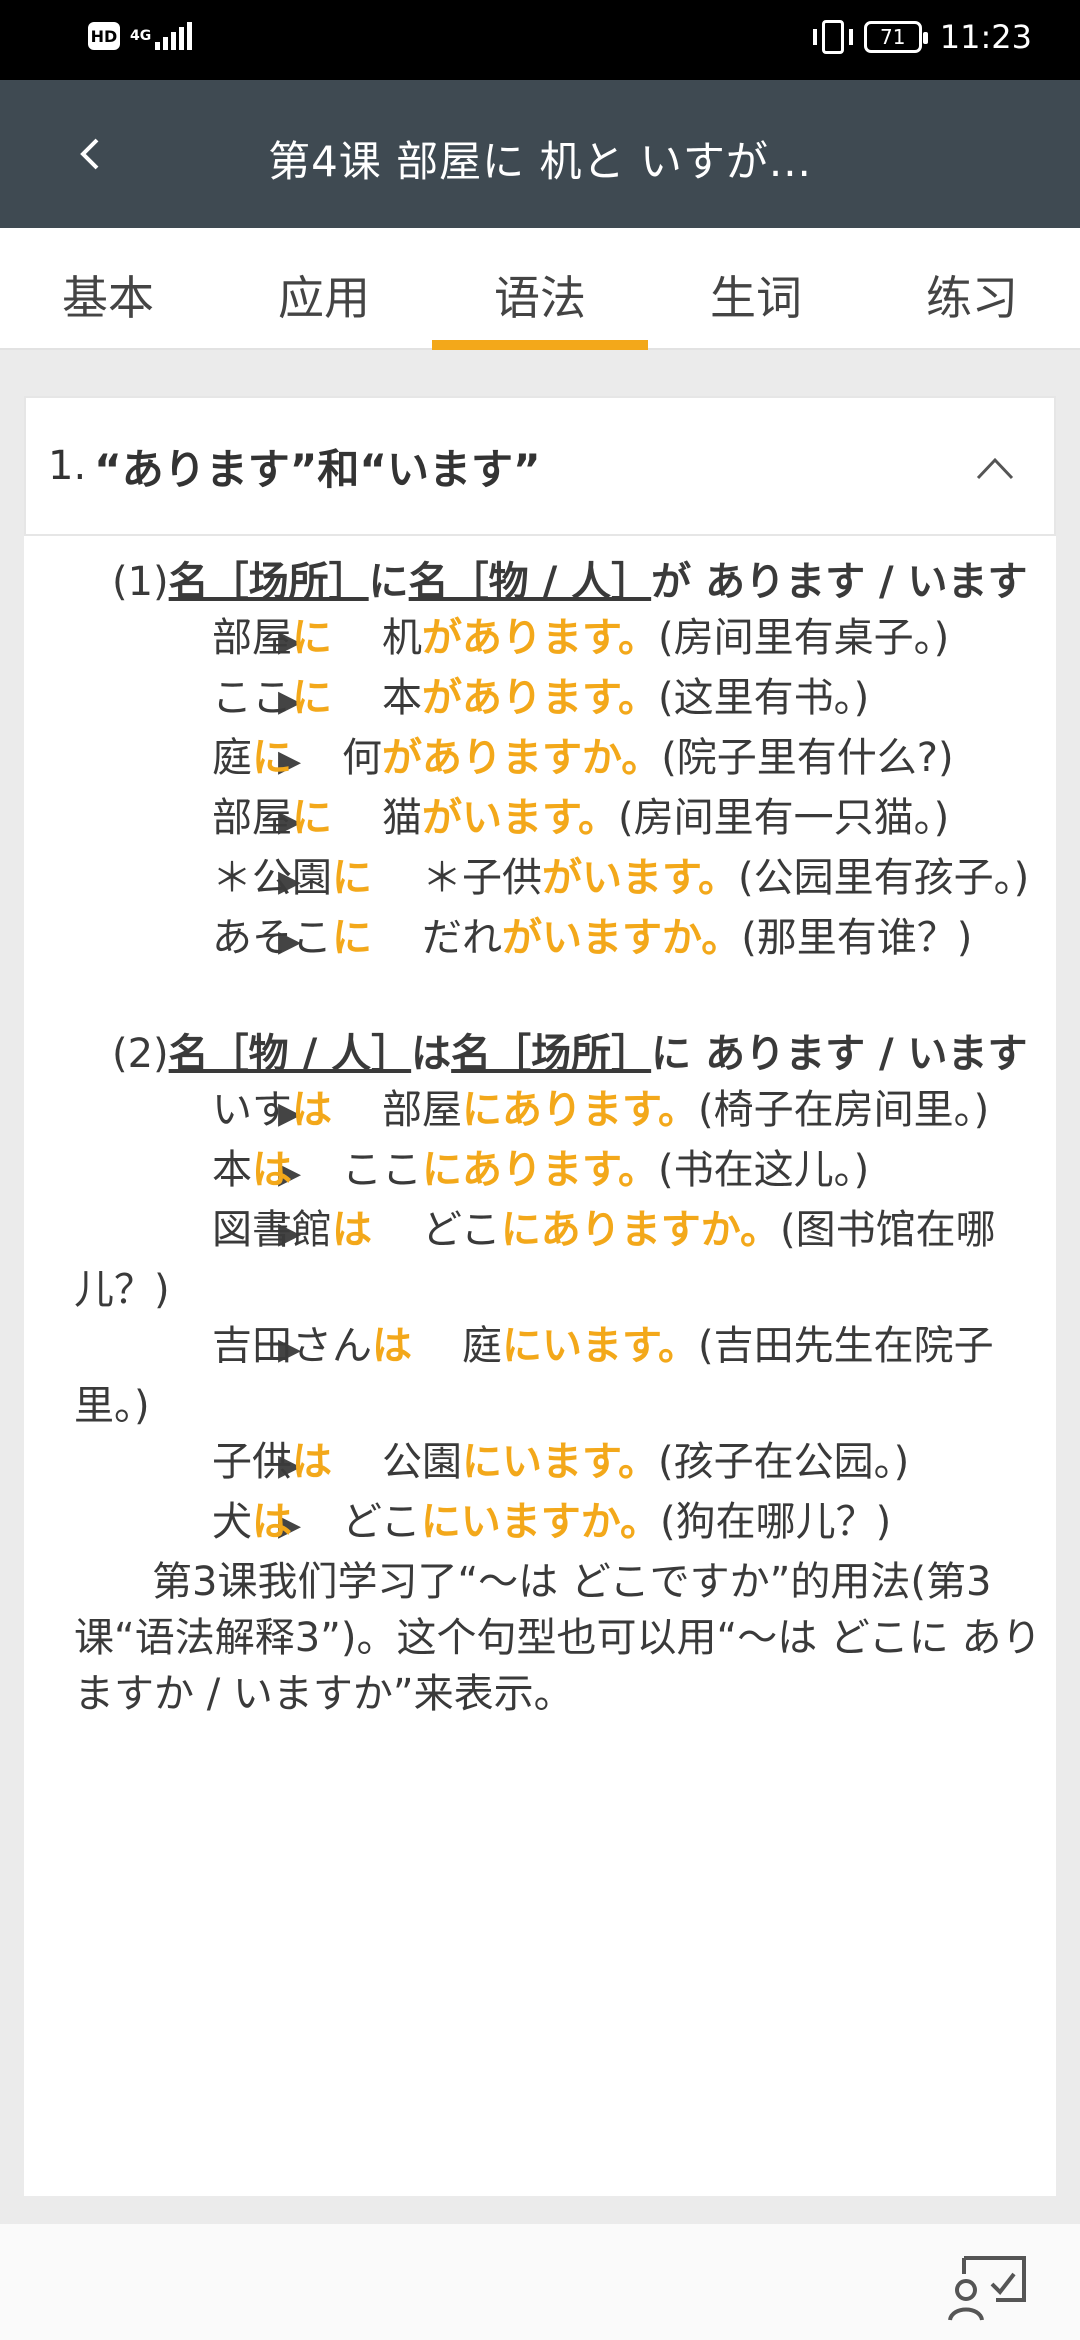 The height and width of the screenshot is (2340, 1080). Describe the element at coordinates (592, 938) in the screenshot. I see `example-1-6: ▶あそこに だれがいますか。(那里有谁？)` at that location.